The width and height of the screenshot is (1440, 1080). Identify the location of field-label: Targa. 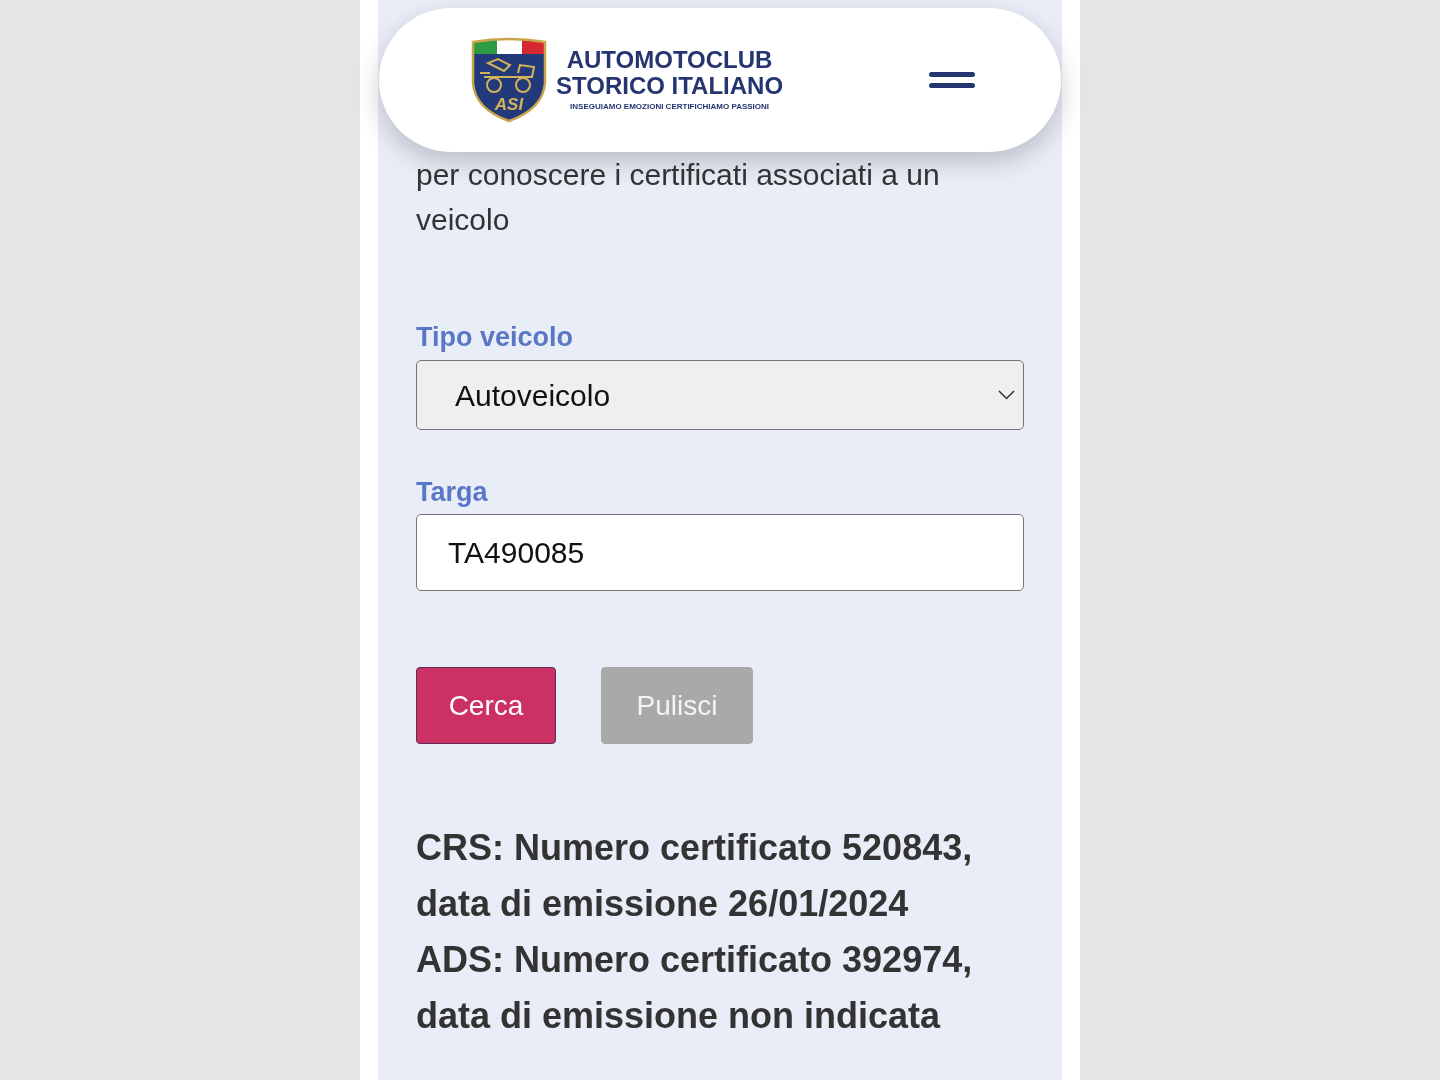
(452, 492).